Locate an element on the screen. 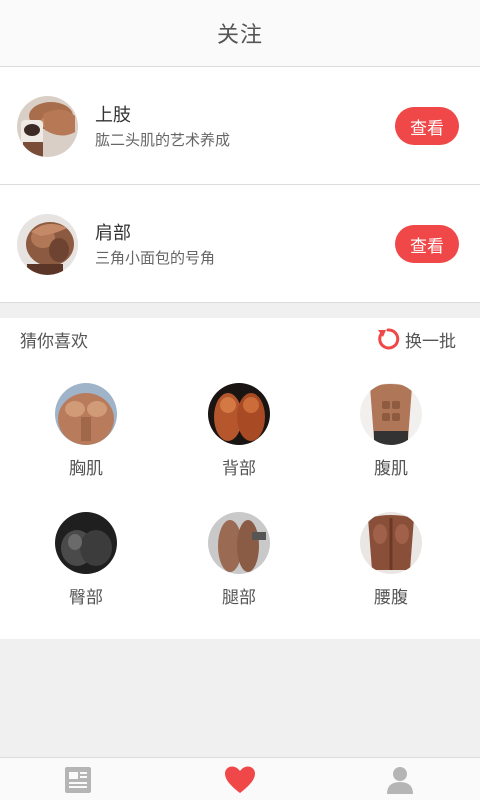 The image size is (480, 800). category-label: 腿部 is located at coordinates (239, 598).